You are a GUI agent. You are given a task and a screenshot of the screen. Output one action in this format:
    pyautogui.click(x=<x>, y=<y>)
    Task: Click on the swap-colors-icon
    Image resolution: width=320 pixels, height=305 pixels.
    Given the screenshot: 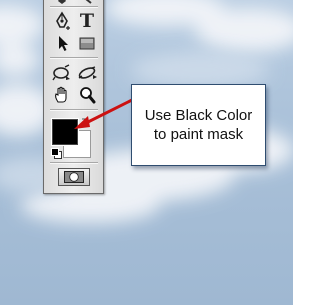 What is the action you would take?
    pyautogui.click(x=86, y=119)
    